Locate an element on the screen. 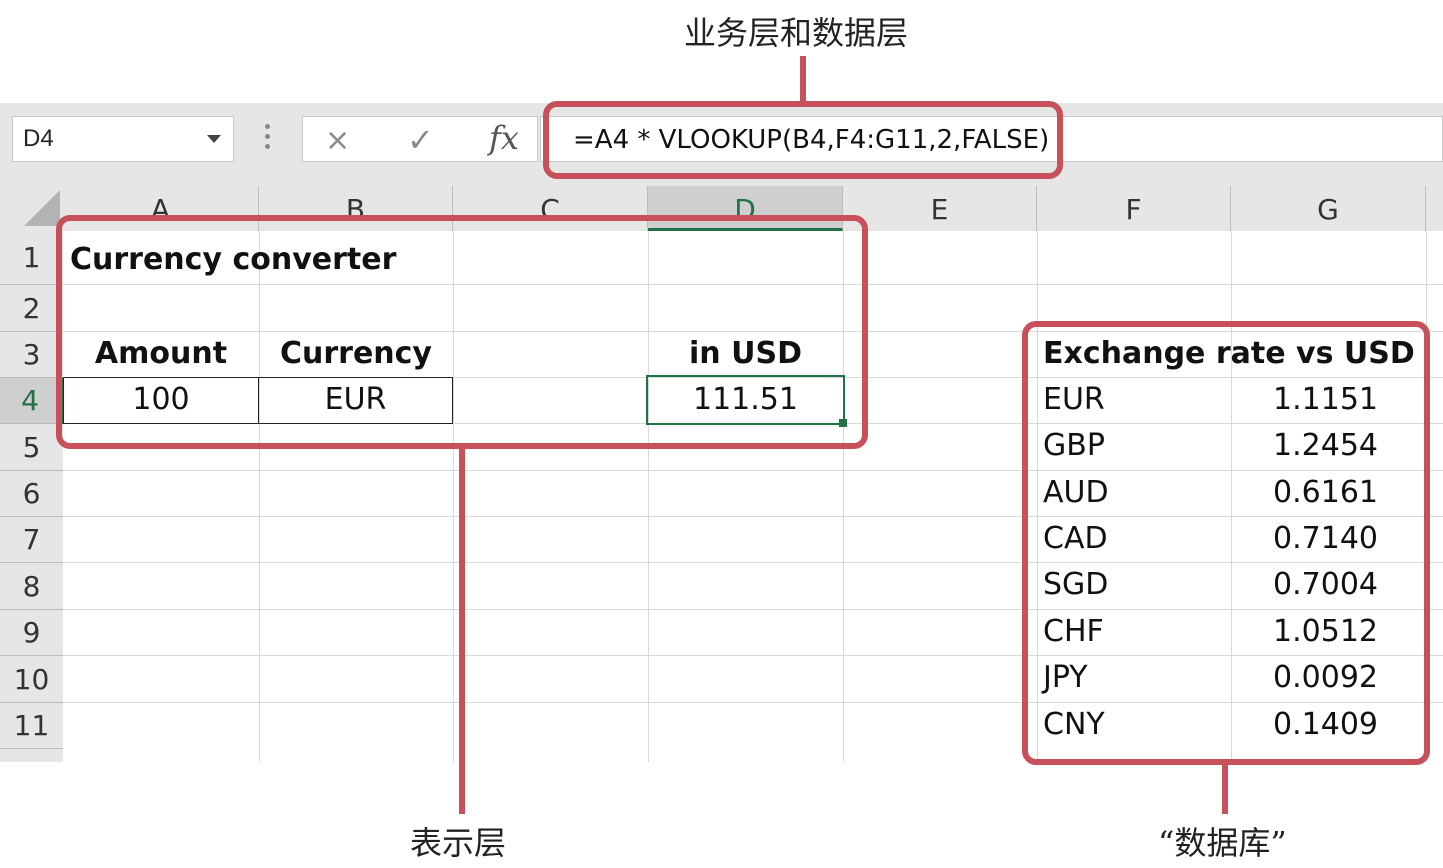  chevron-down-icon is located at coordinates (214, 139).